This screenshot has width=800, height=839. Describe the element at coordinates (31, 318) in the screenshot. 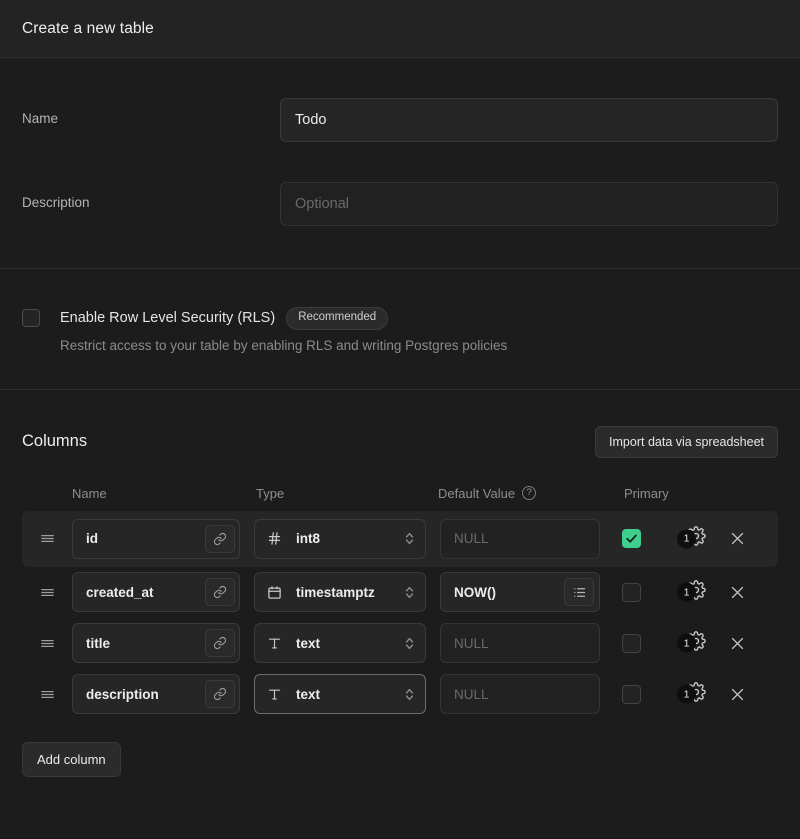

I see `rls-checkbox` at that location.